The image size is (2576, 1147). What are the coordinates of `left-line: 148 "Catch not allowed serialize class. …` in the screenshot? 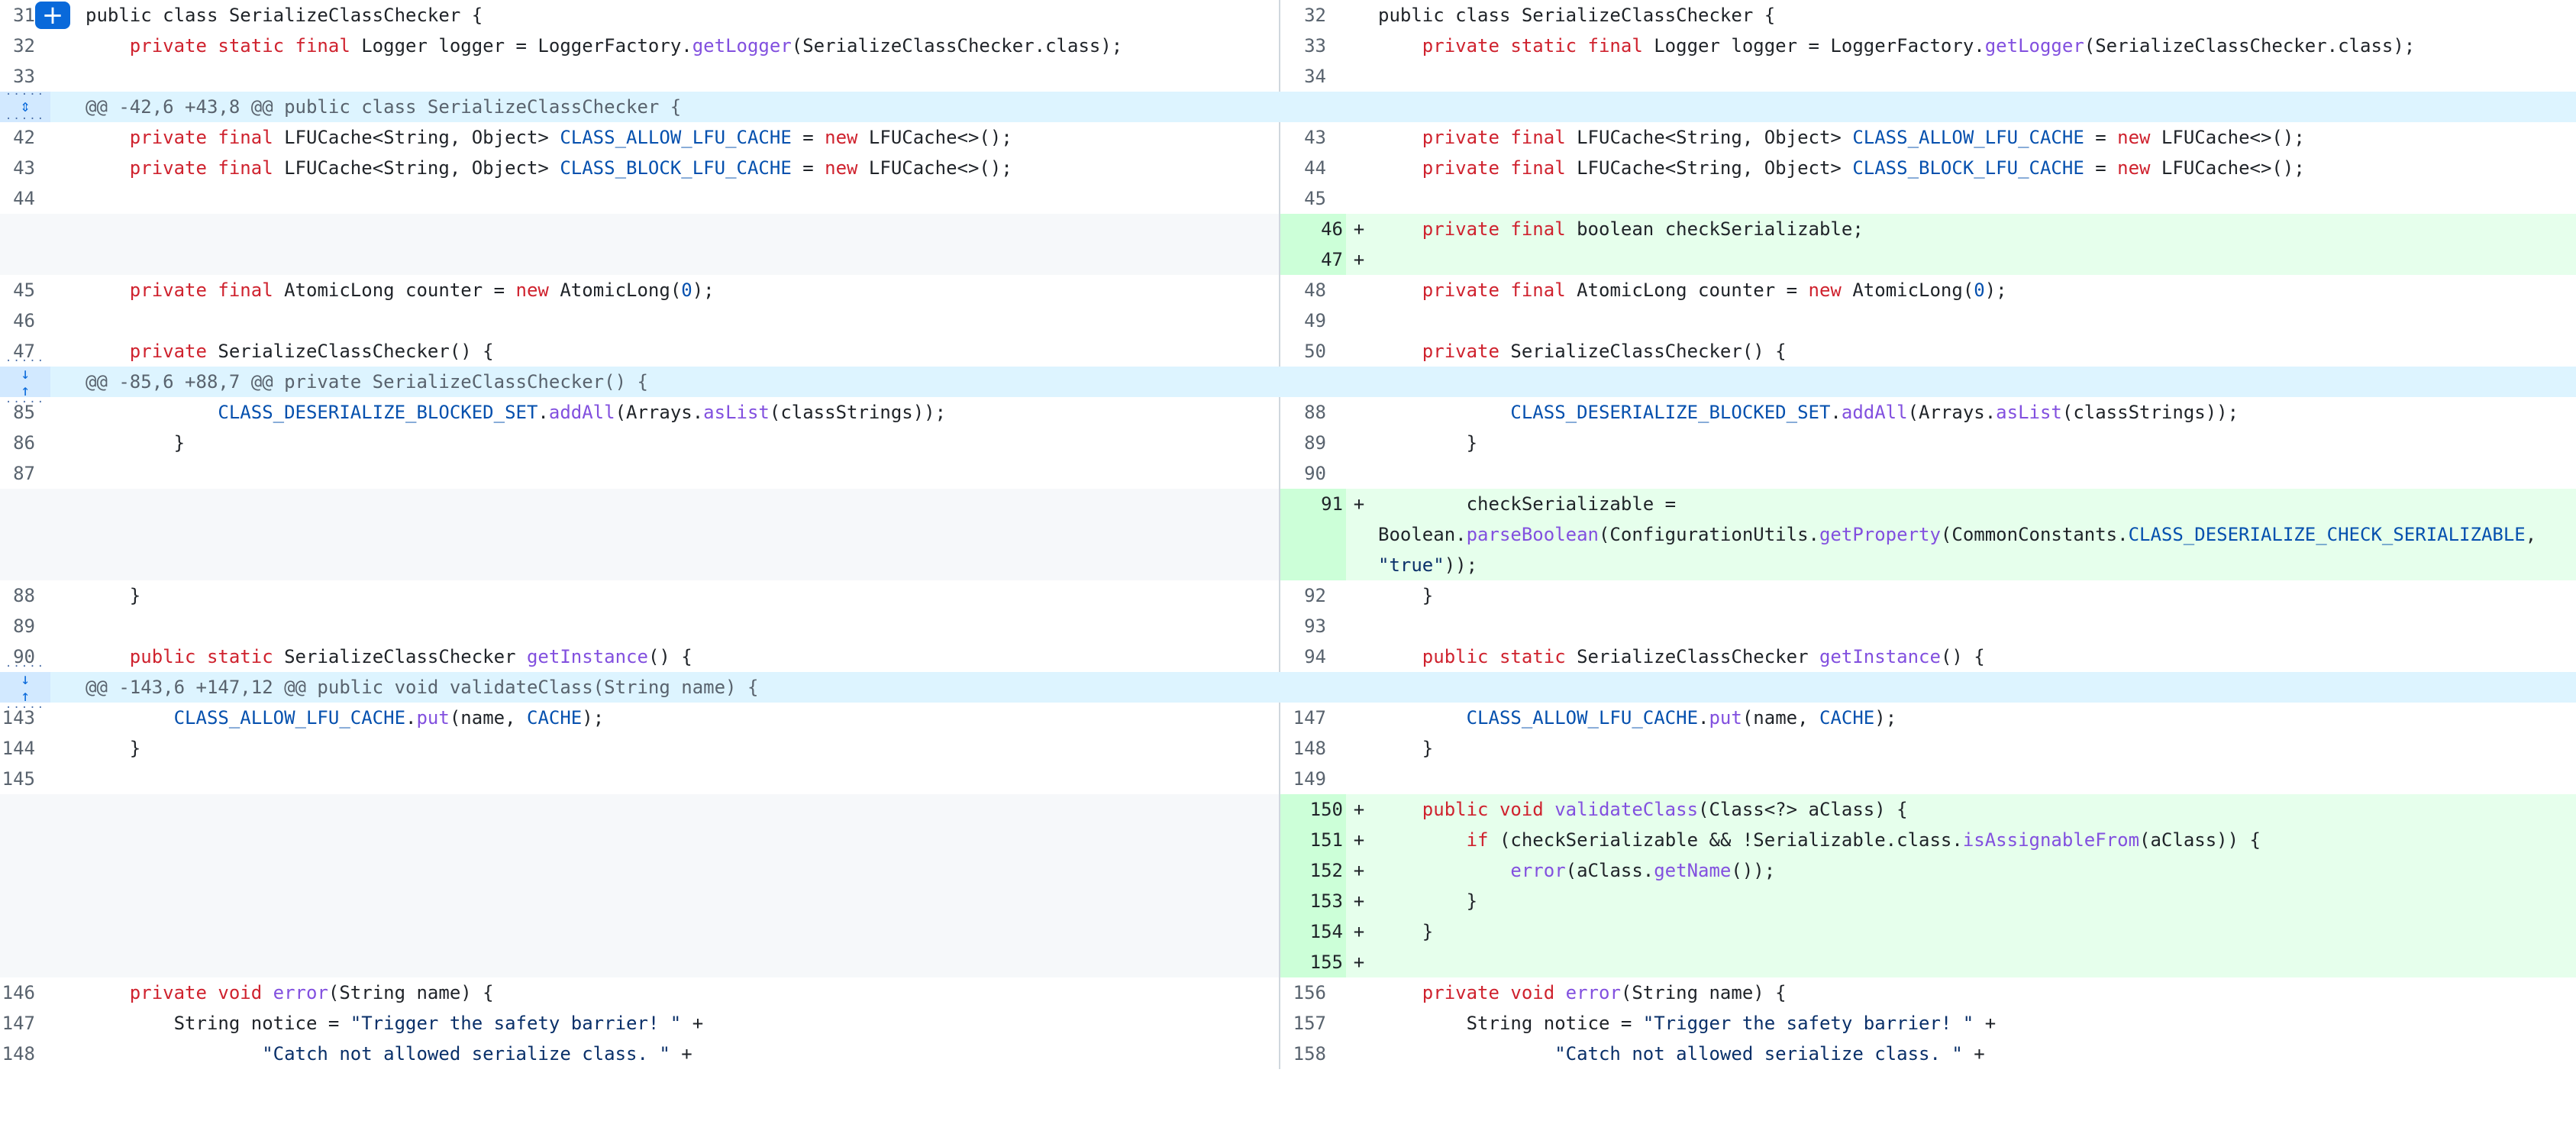 It's located at (640, 1054).